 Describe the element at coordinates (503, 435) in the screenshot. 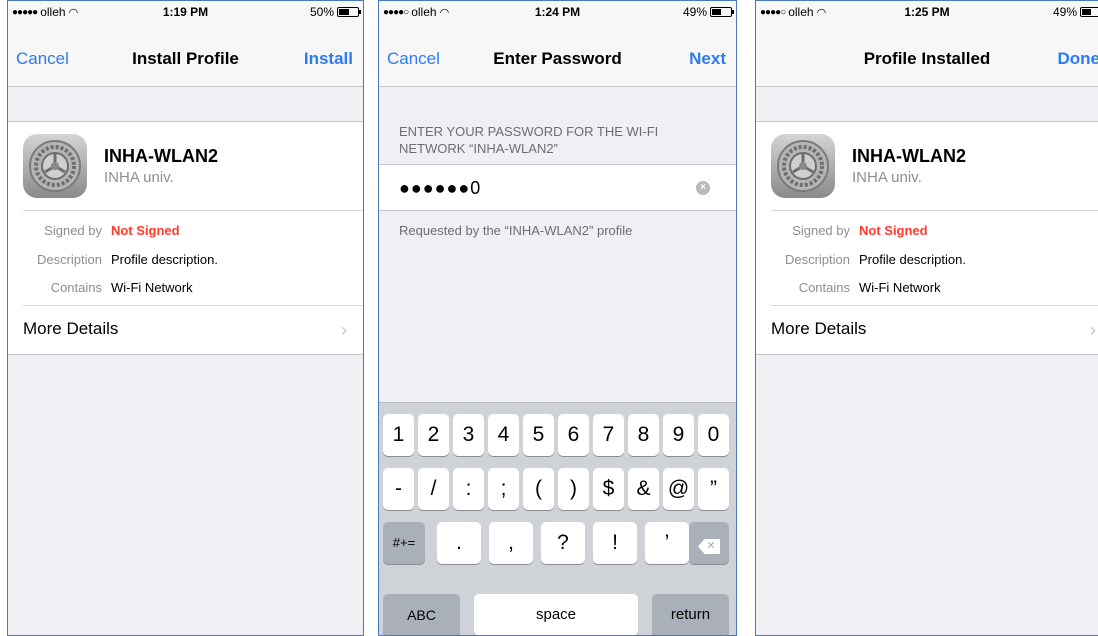

I see `key-4: 4` at that location.